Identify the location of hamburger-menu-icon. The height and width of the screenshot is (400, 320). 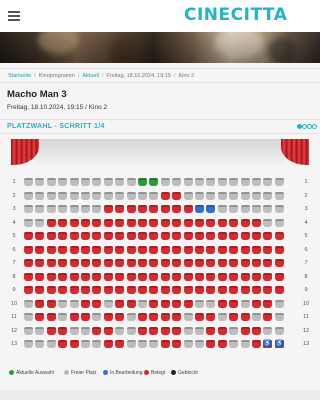
(14, 16).